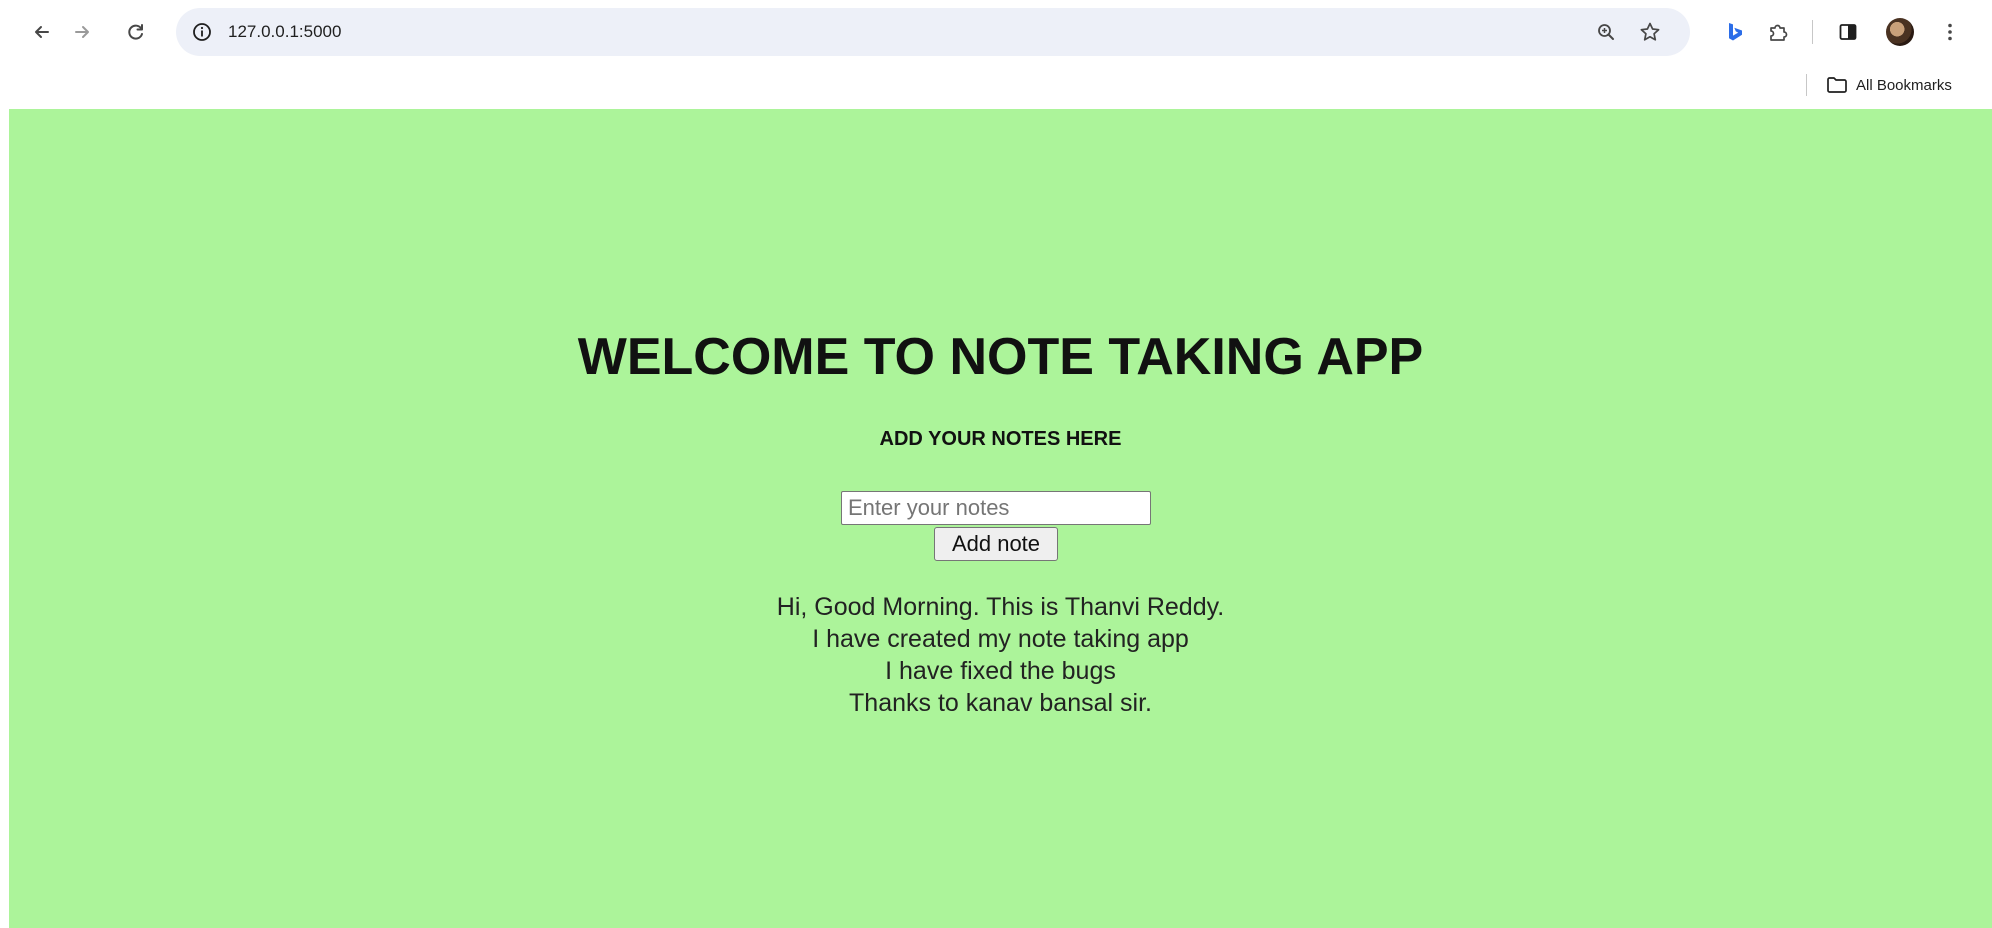 The width and height of the screenshot is (1992, 928). I want to click on browser-menu-button, so click(1950, 32).